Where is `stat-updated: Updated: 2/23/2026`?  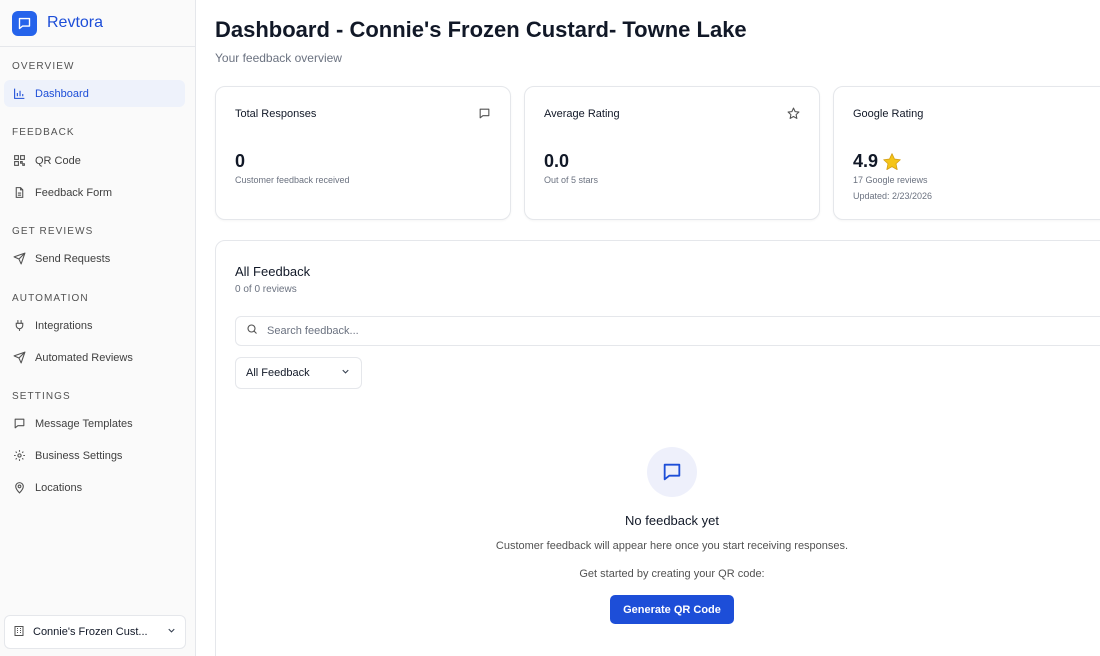
stat-updated: Updated: 2/23/2026 is located at coordinates (893, 196).